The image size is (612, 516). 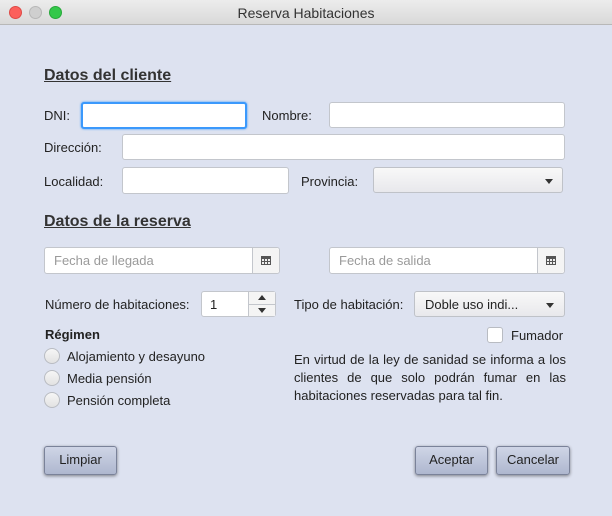 I want to click on nombre-field, so click(x=447, y=115).